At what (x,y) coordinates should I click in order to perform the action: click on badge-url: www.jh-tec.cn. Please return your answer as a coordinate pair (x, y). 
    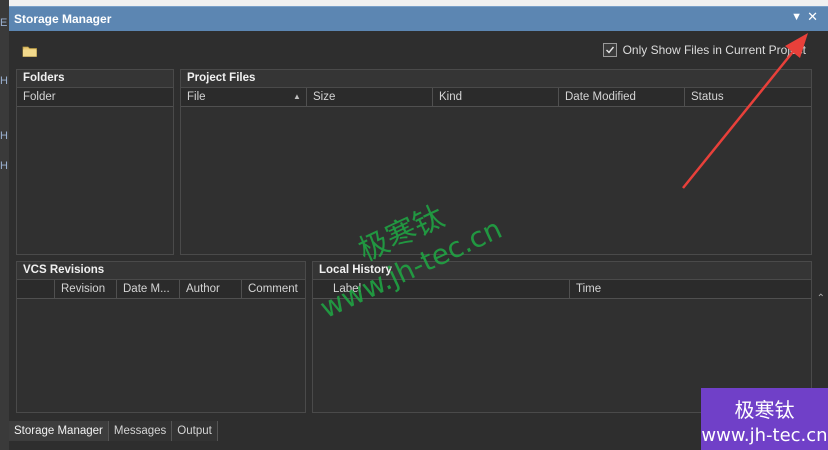
    Looking at the image, I should click on (764, 435).